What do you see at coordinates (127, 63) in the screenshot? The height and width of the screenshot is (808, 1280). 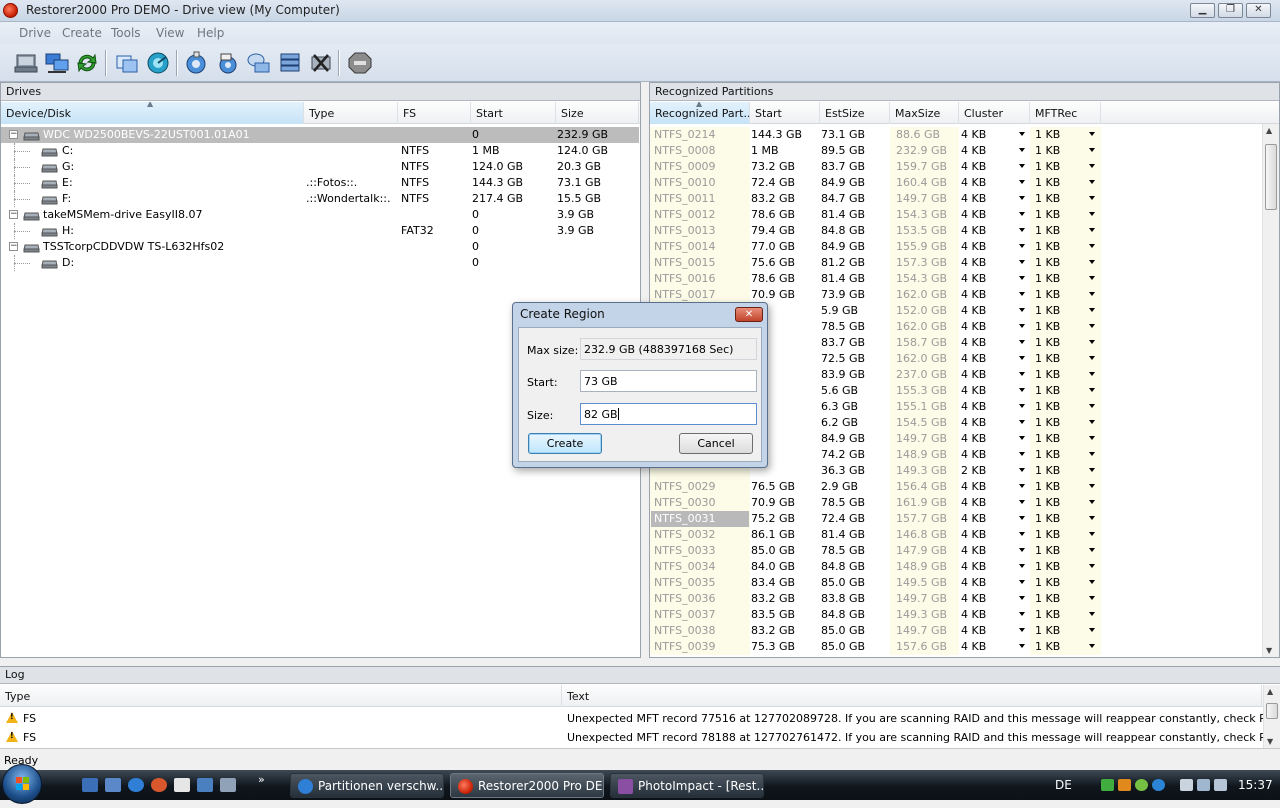 I see `create-region-icon` at bounding box center [127, 63].